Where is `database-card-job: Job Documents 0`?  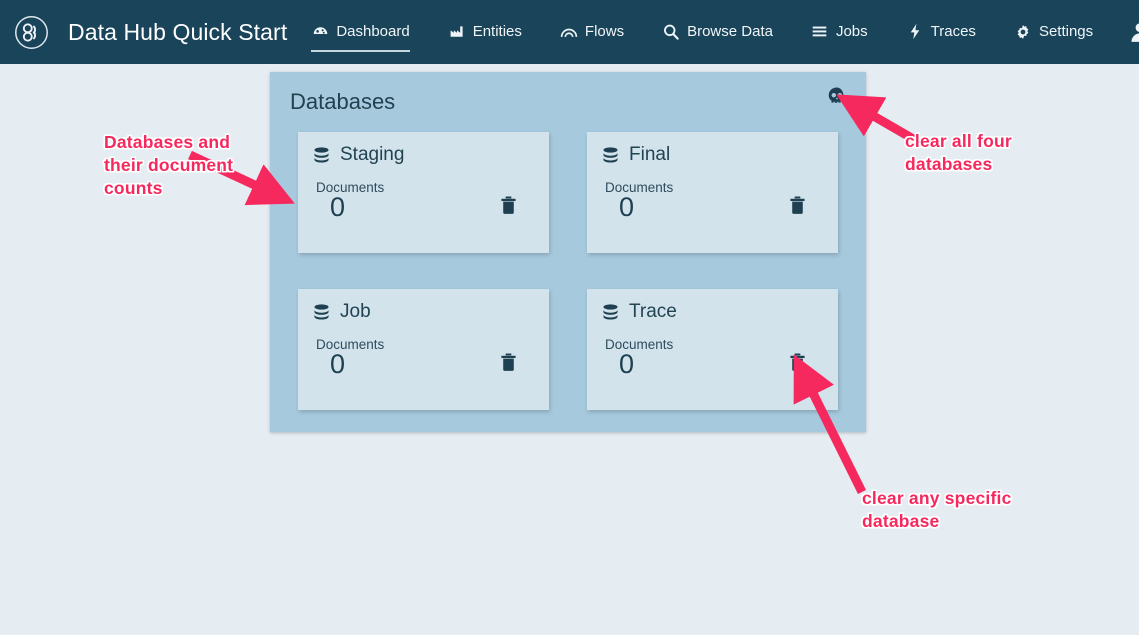 database-card-job: Job Documents 0 is located at coordinates (423, 349).